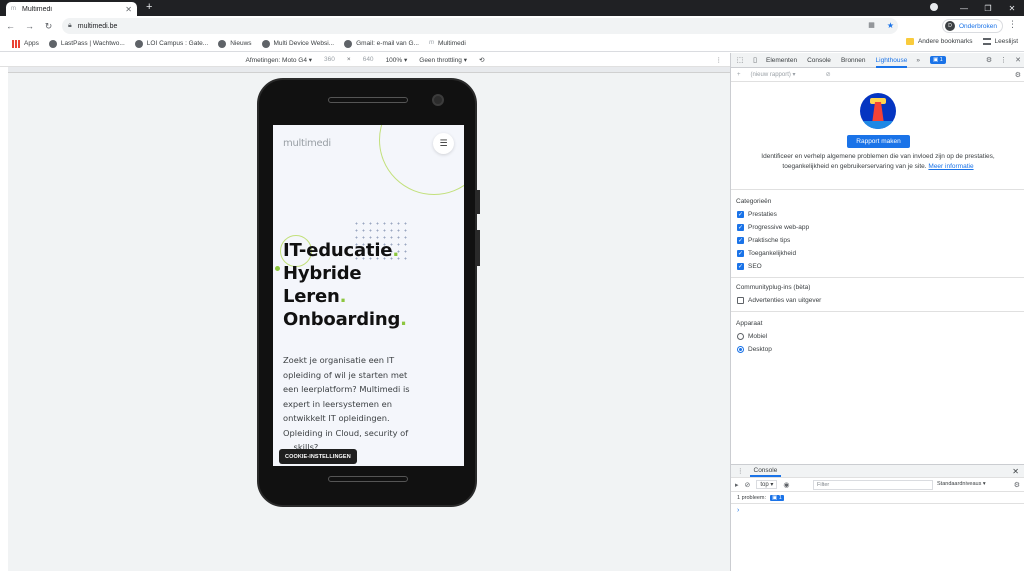 This screenshot has width=1024, height=571. What do you see at coordinates (481, 60) in the screenshot?
I see `rotate-icon: ⟲` at bounding box center [481, 60].